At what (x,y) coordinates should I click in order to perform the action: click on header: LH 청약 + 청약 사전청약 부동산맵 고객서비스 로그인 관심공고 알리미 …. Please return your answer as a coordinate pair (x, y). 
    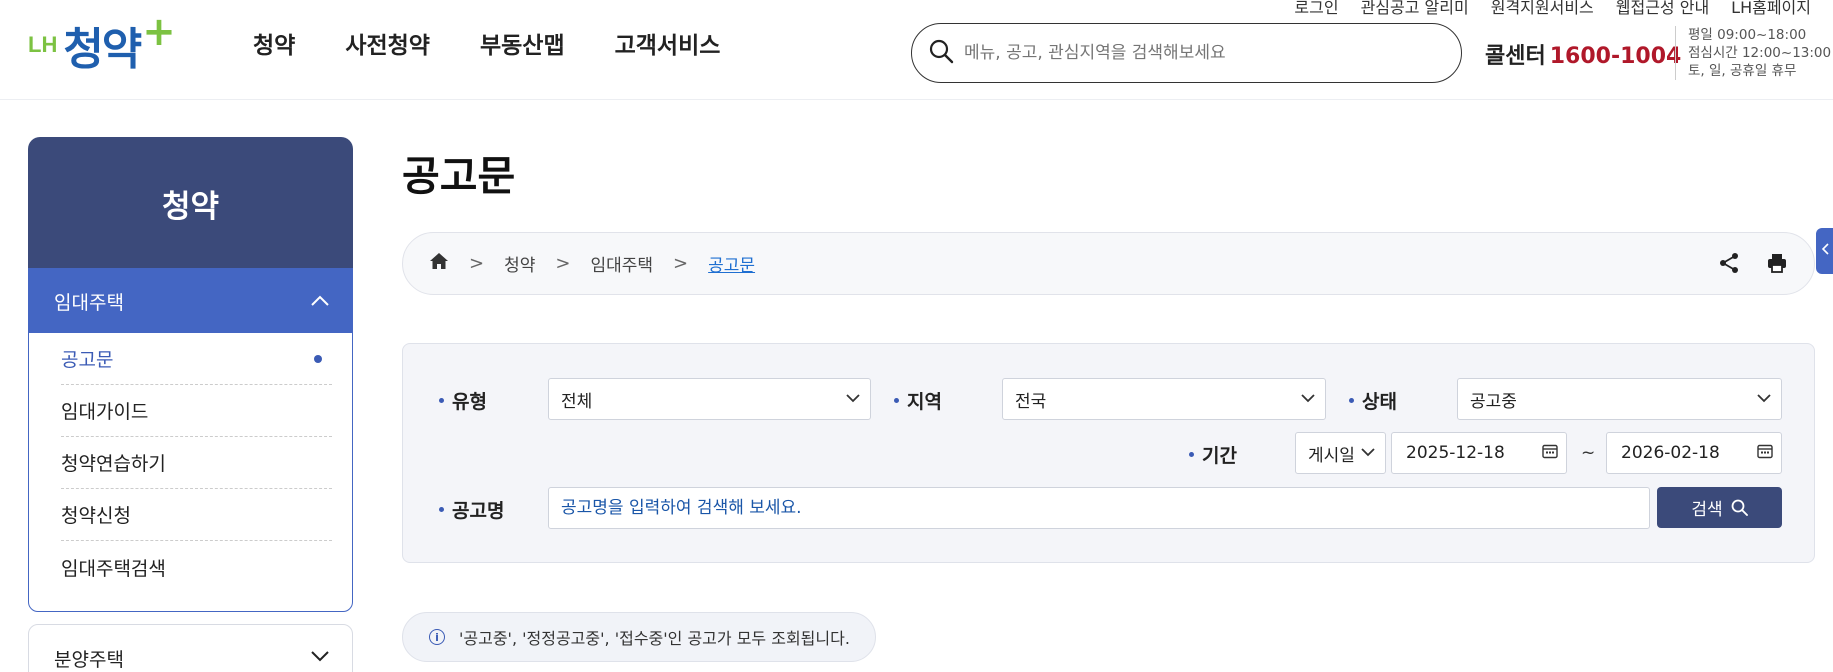
    Looking at the image, I should click on (916, 50).